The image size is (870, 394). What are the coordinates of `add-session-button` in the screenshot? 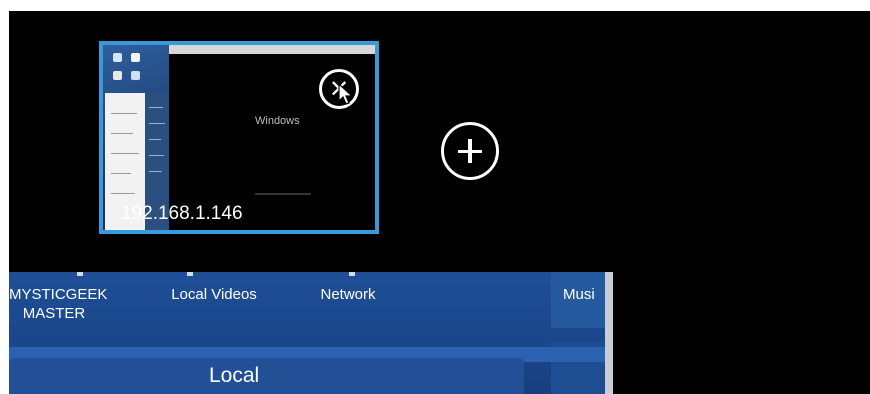 It's located at (470, 151).